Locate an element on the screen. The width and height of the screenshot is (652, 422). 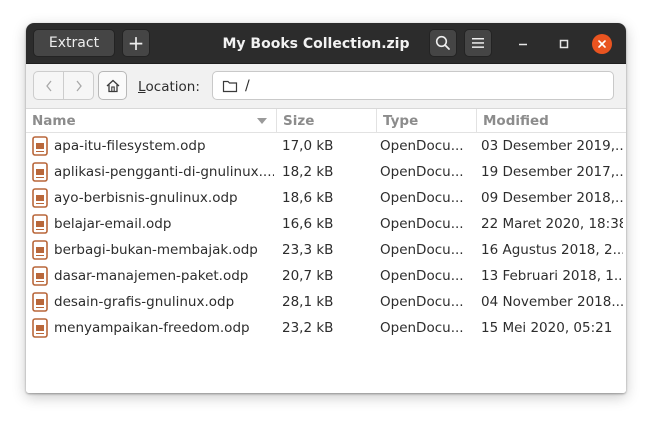
sort-descending-icon is located at coordinates (262, 121).